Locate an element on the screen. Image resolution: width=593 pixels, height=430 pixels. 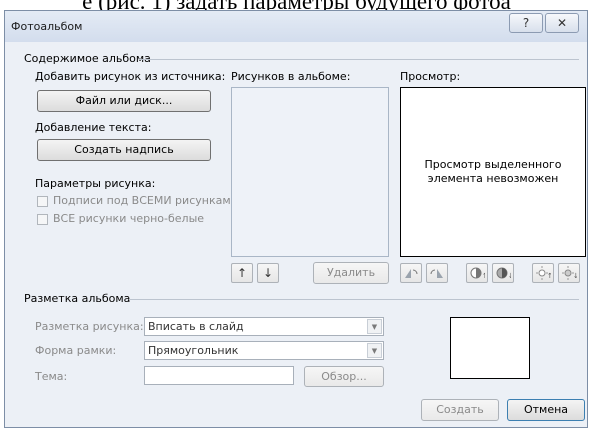
frame-shape-select: Прямоугольник ▼ is located at coordinates (264, 350).